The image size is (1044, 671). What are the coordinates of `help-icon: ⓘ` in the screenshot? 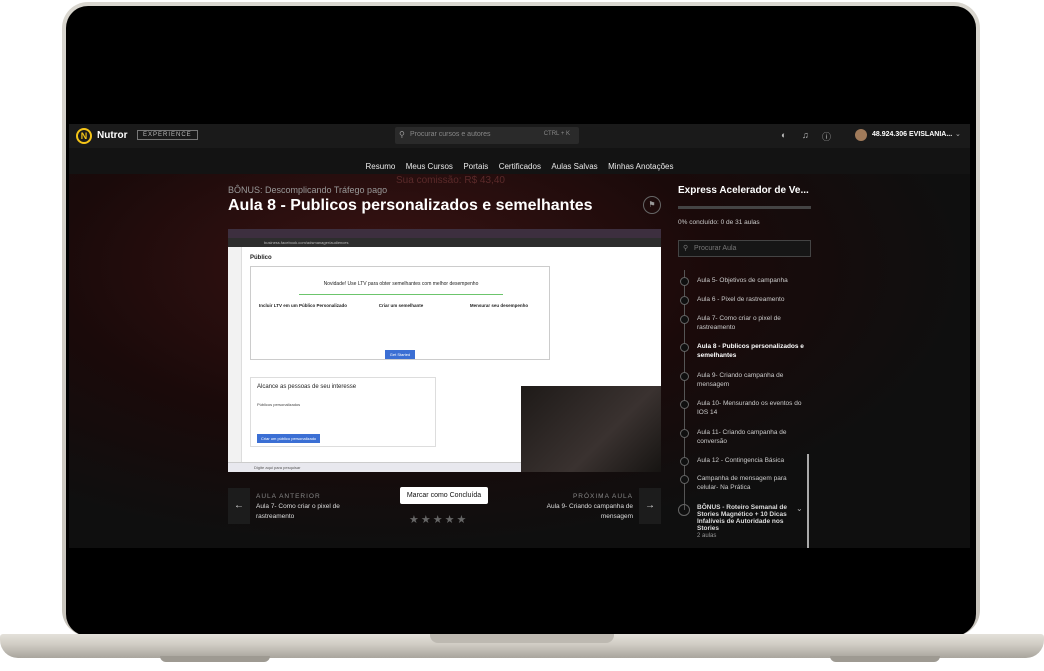 It's located at (826, 136).